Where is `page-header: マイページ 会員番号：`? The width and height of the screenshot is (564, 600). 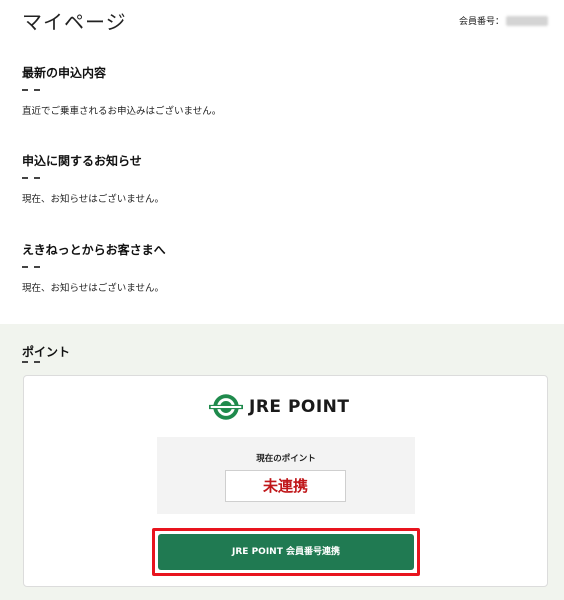
page-header: マイページ 会員番号： is located at coordinates (285, 20).